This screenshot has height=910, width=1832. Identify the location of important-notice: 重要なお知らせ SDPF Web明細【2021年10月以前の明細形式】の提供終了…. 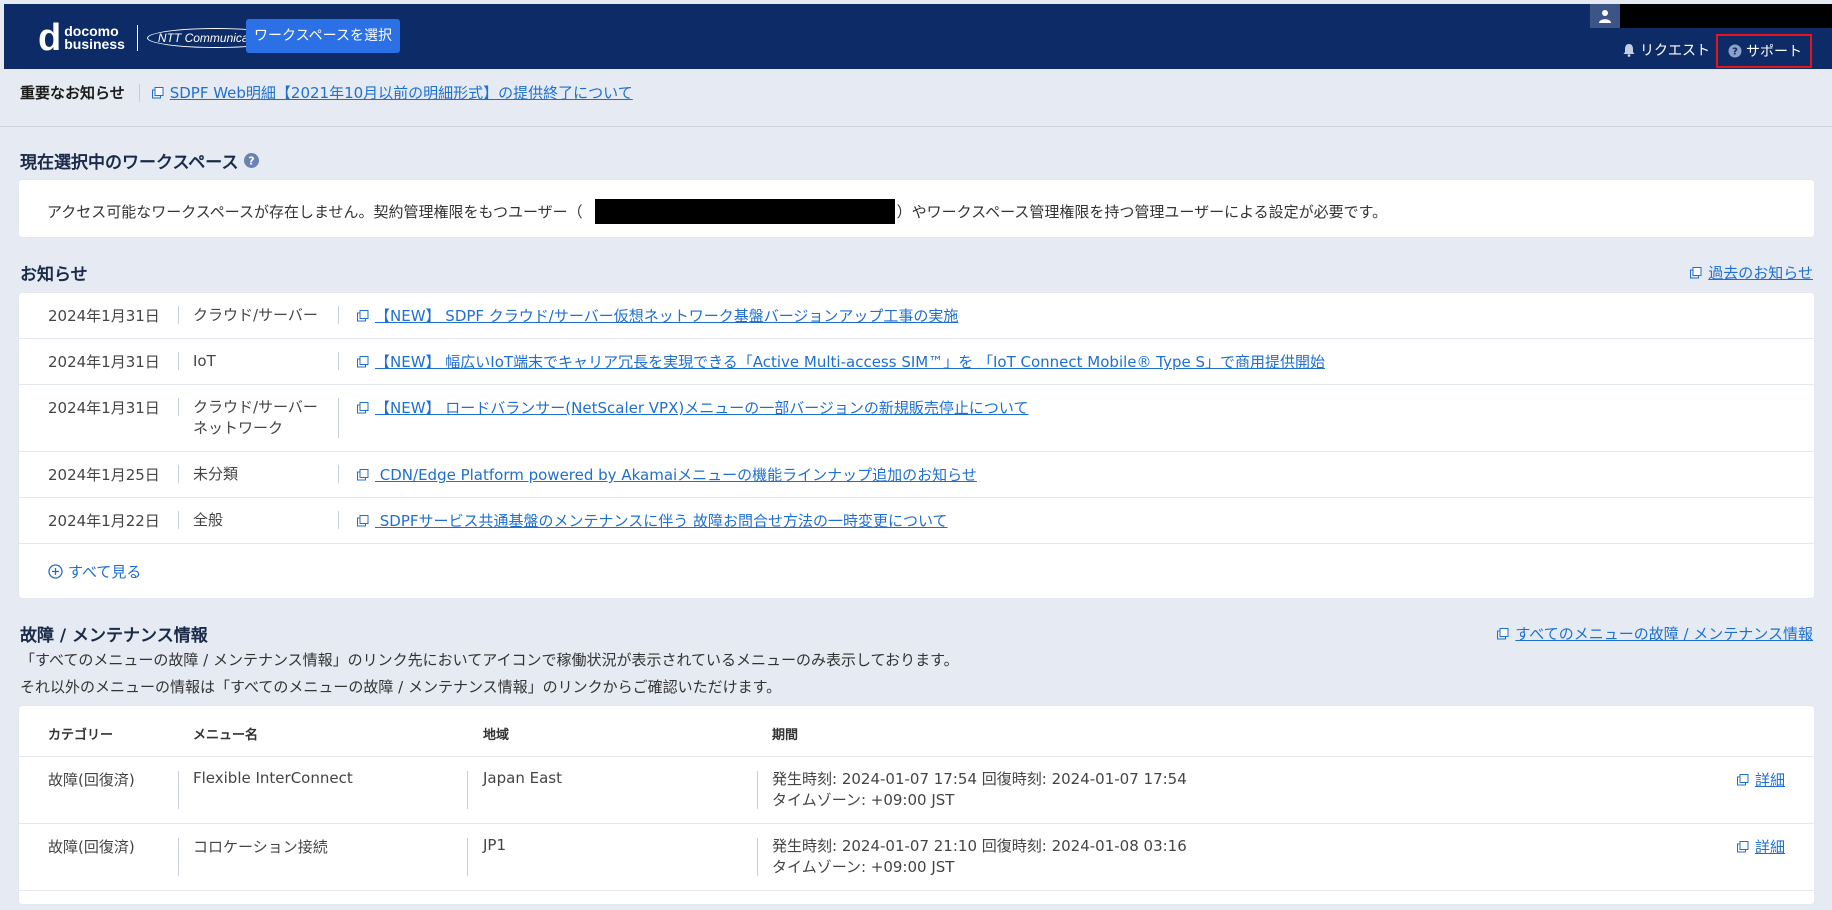
(326, 92).